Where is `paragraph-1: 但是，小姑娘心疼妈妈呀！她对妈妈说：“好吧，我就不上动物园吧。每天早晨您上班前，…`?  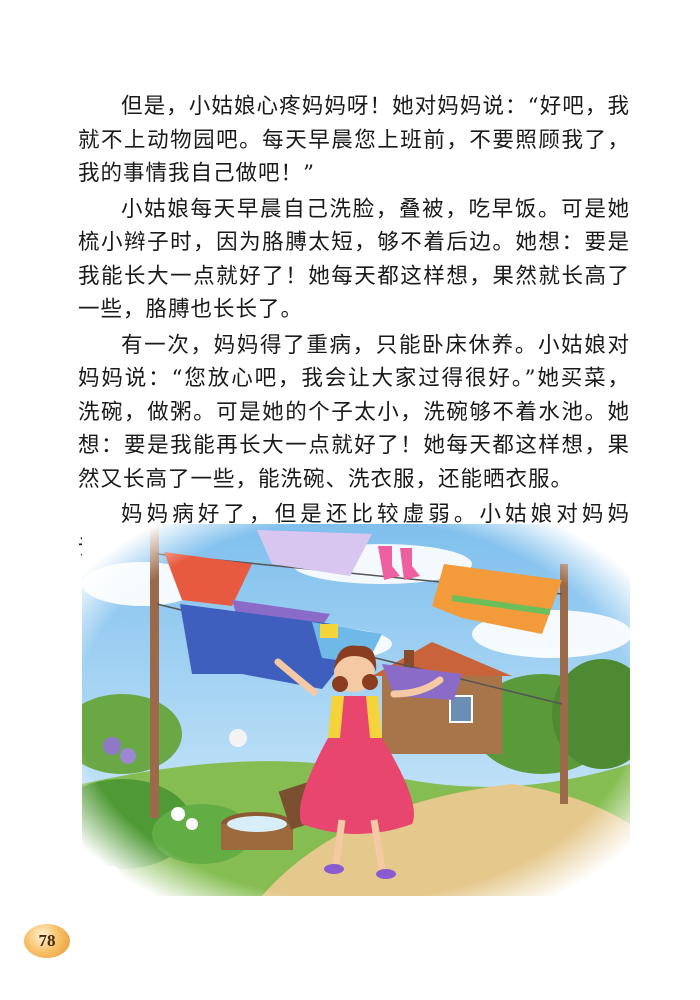 paragraph-1: 但是，小姑娘心疼妈妈呀！她对妈妈说：“好吧，我就不上动物园吧。每天早晨您上班前，… is located at coordinates (354, 140).